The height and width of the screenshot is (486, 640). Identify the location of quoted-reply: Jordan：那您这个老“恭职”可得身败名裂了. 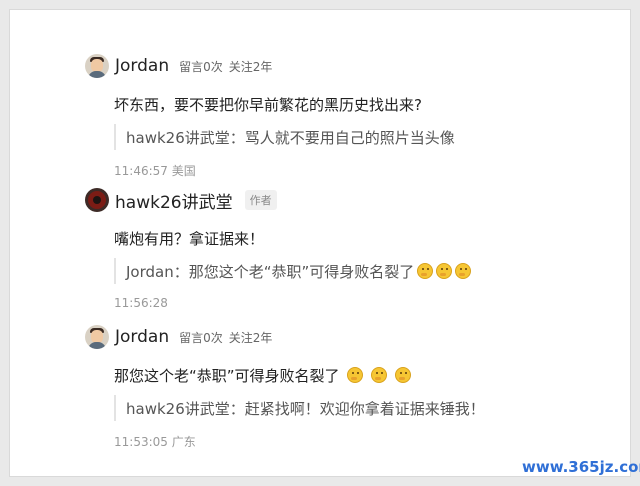
(293, 271).